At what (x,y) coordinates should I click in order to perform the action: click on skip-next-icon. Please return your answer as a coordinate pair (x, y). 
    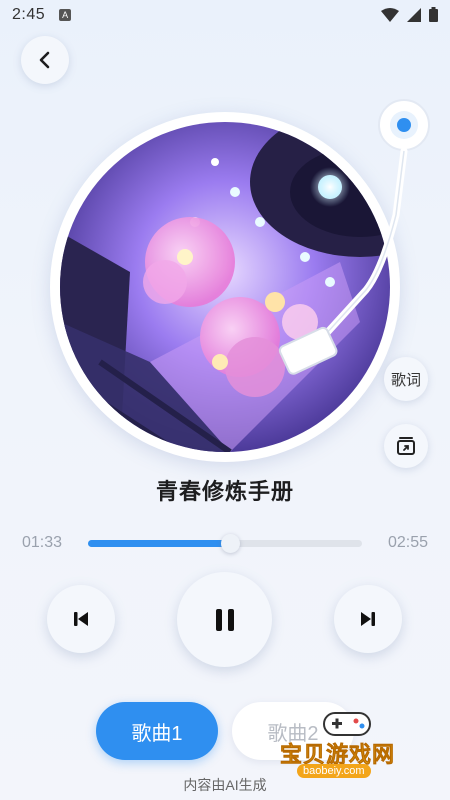
    Looking at the image, I should click on (368, 619).